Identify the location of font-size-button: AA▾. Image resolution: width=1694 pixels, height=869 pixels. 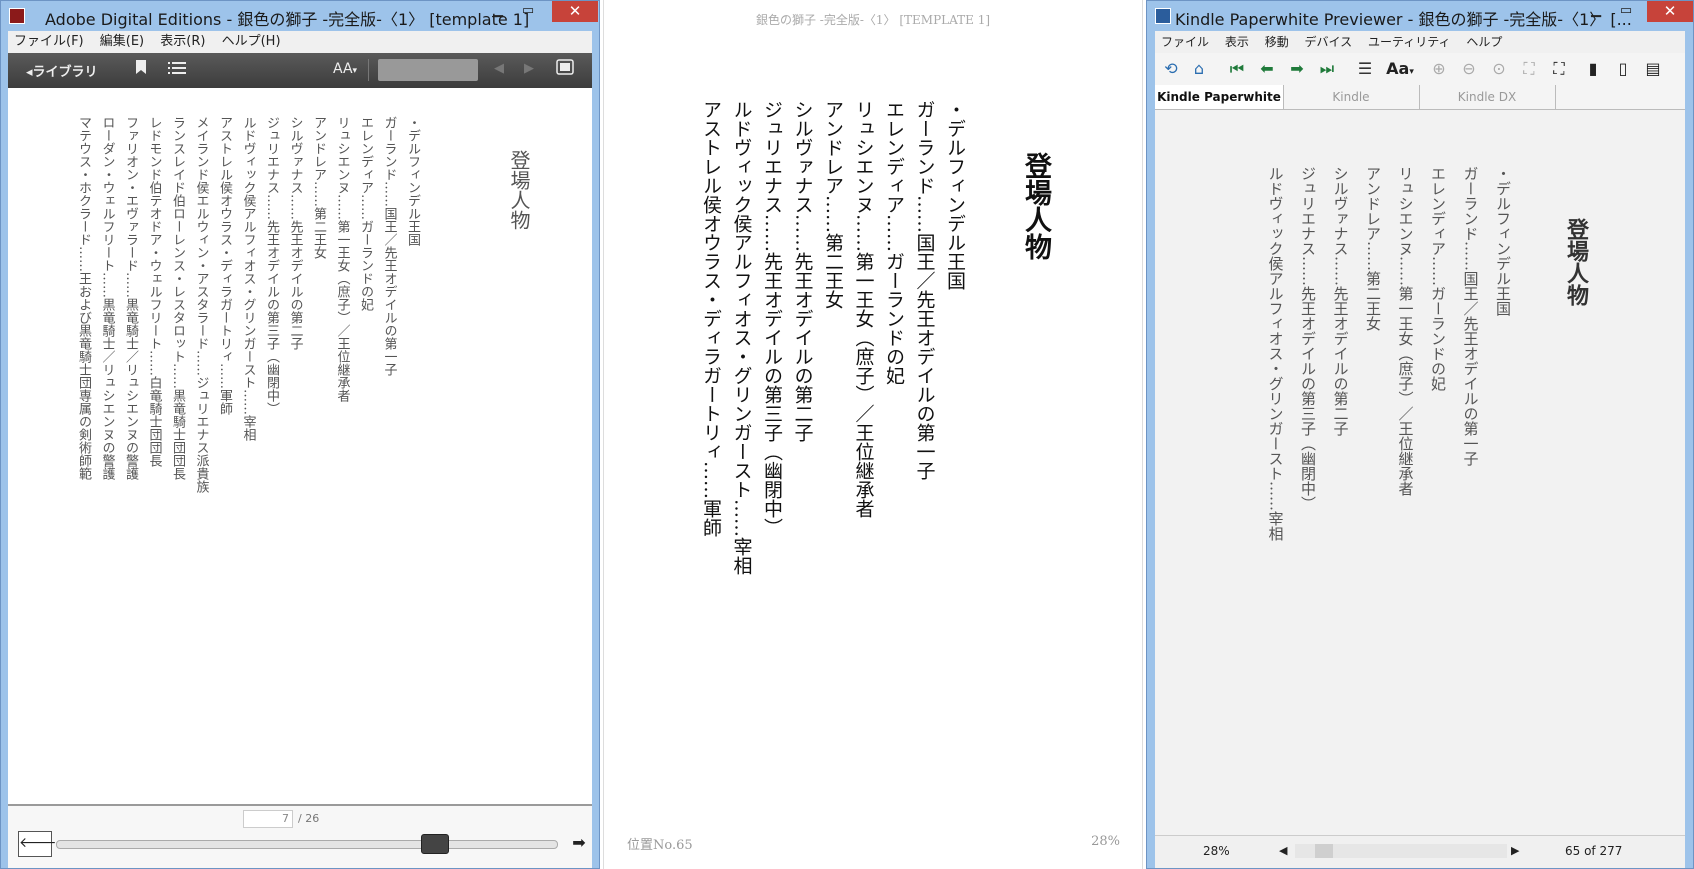
(345, 69).